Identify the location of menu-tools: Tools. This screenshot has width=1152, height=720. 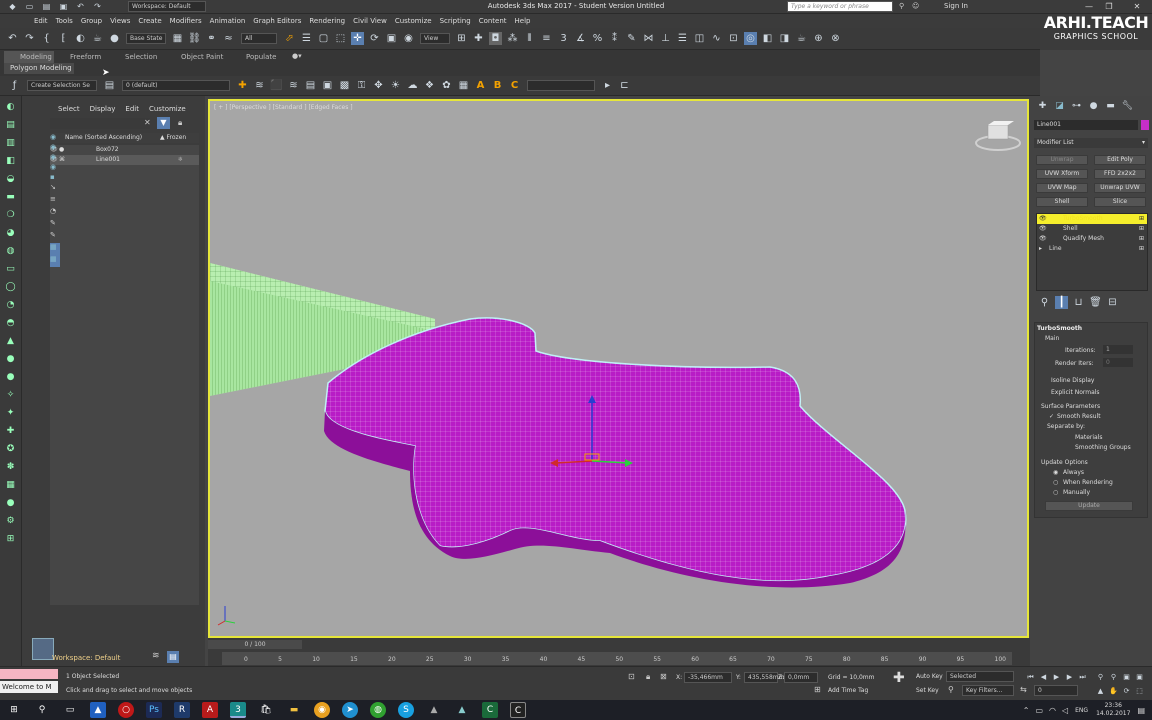
(64, 21).